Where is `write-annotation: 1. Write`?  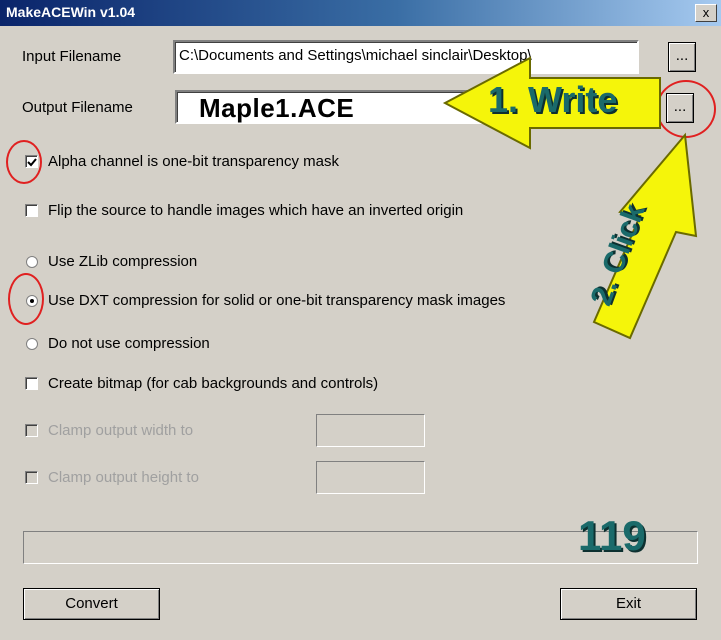
write-annotation: 1. Write is located at coordinates (553, 99).